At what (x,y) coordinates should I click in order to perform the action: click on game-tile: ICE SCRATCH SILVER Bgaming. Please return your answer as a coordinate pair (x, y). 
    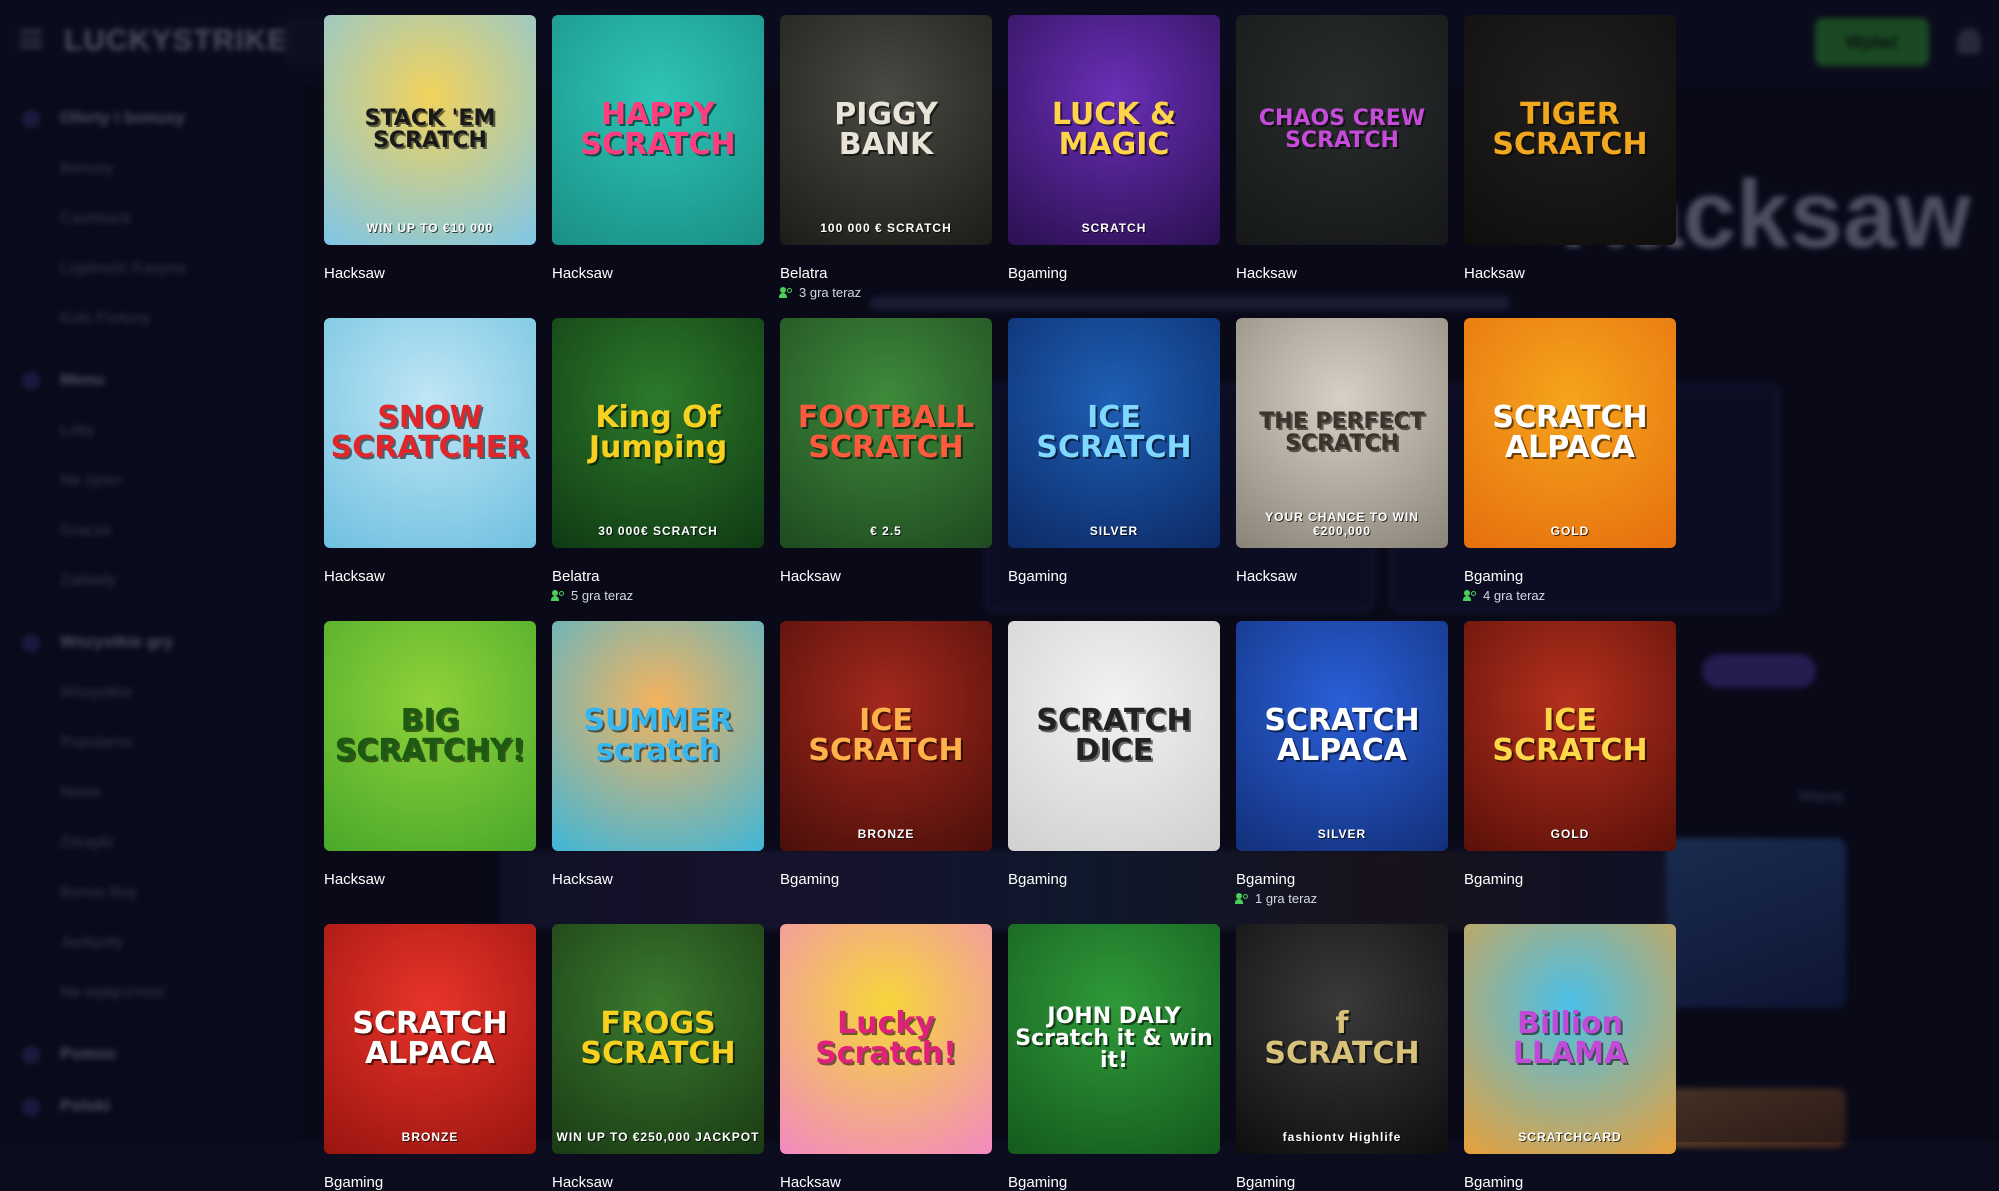
    Looking at the image, I should click on (1114, 451).